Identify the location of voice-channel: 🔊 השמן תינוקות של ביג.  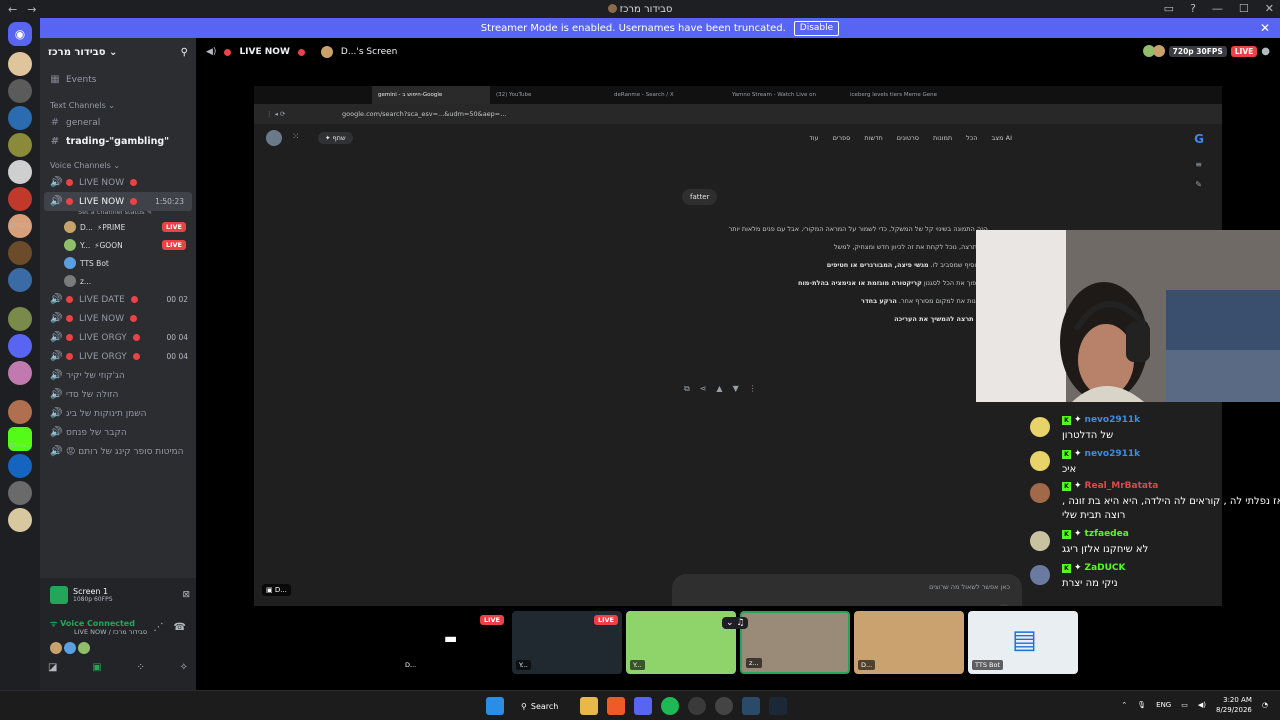
(118, 413).